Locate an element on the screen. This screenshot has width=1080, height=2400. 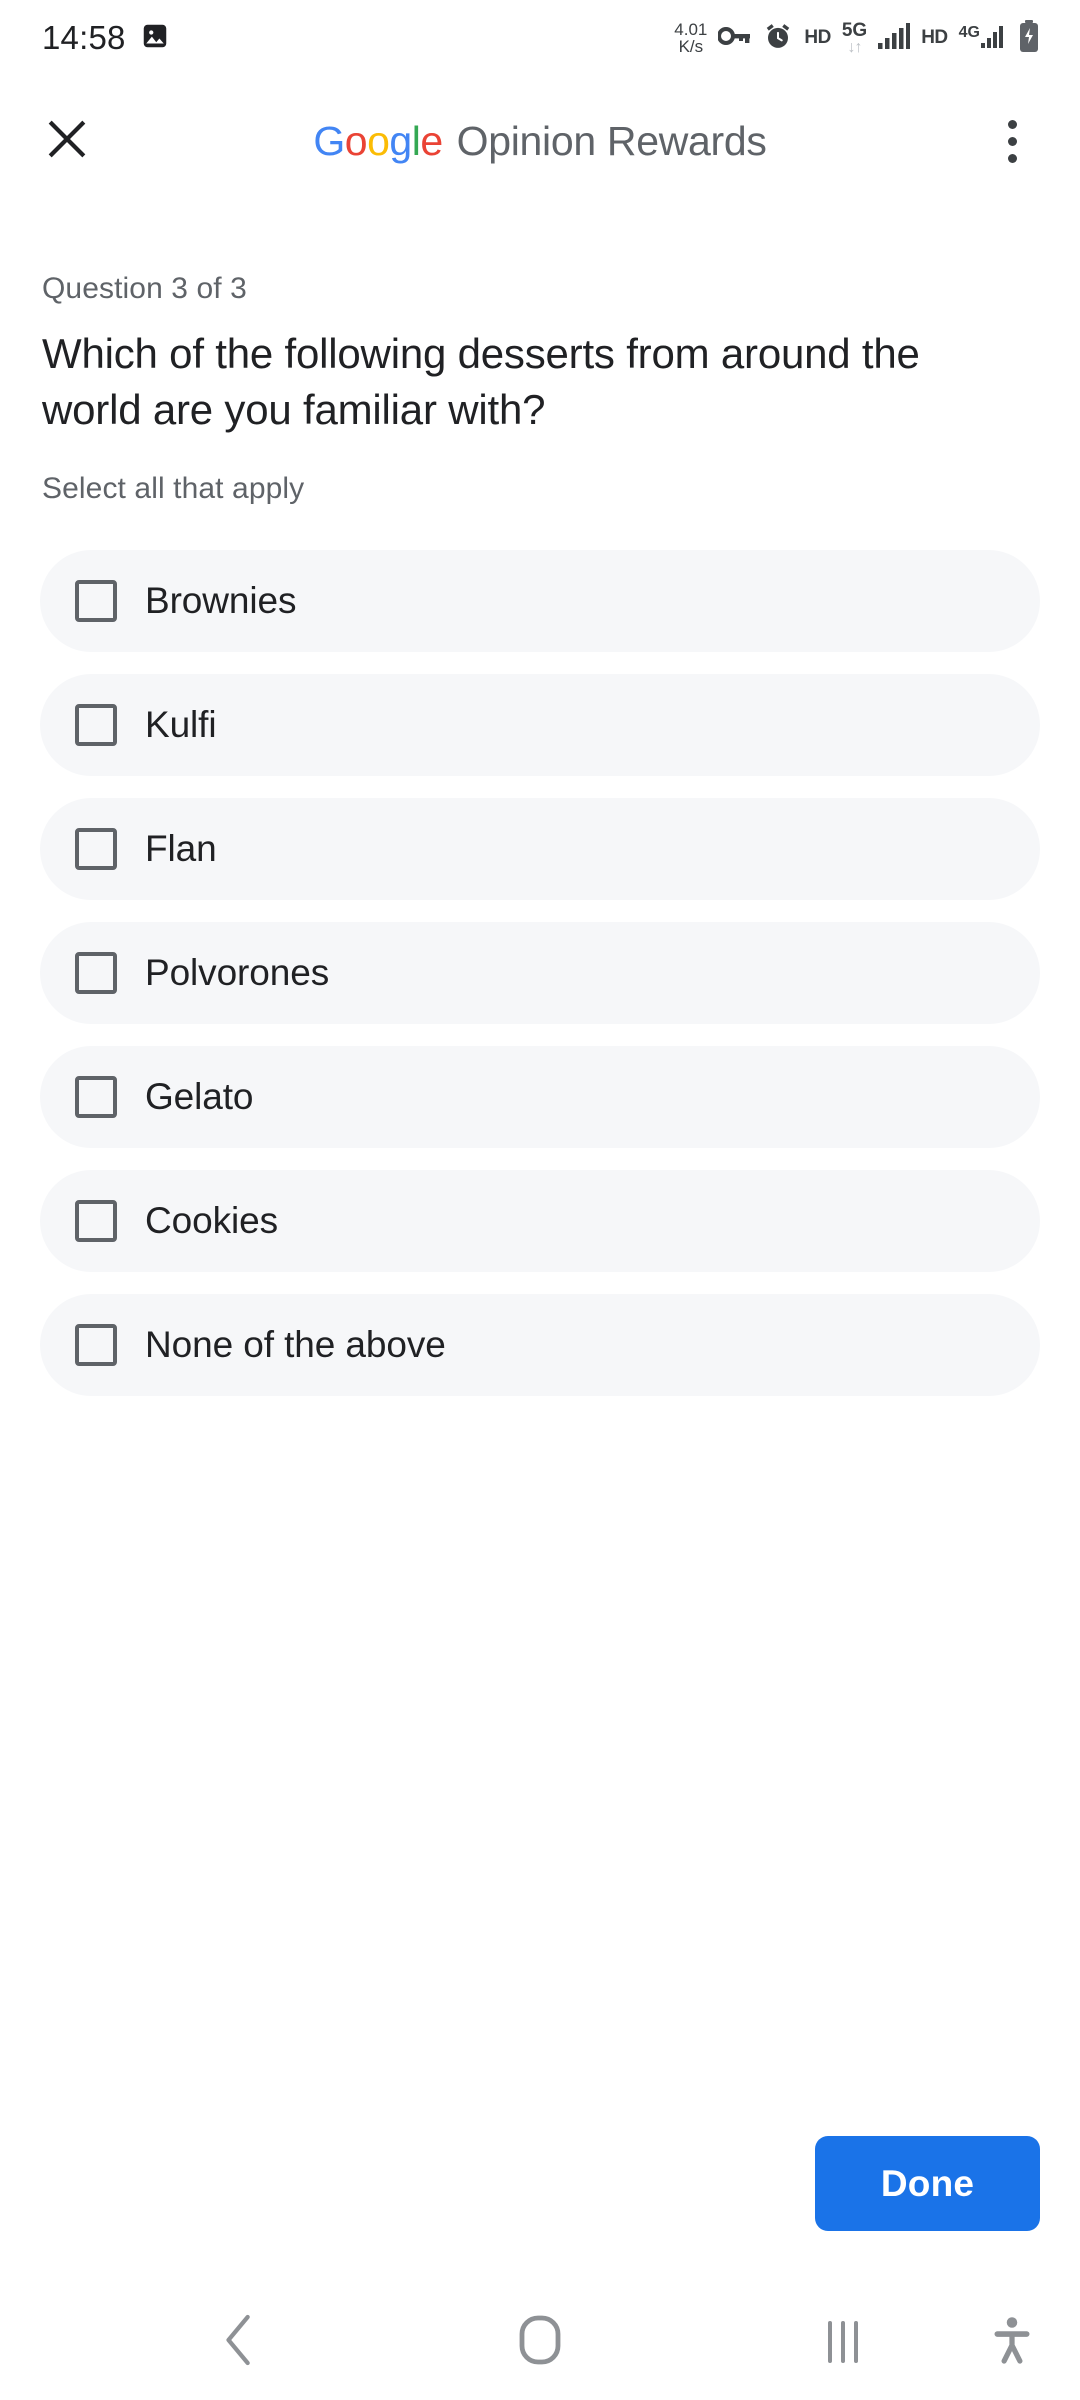
status-bar-left: 14:58 is located at coordinates (106, 38).